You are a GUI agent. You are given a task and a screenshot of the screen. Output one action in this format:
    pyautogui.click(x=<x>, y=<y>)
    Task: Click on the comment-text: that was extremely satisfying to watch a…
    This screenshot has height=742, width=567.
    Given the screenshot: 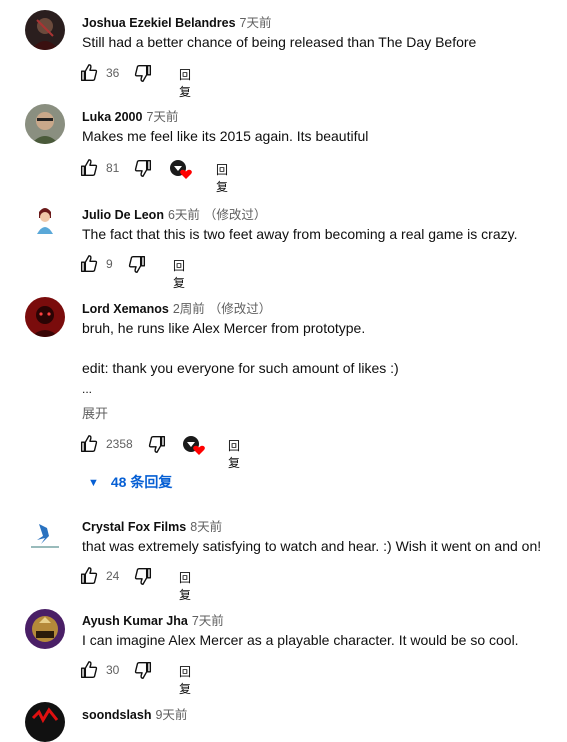 What is the action you would take?
    pyautogui.click(x=312, y=546)
    